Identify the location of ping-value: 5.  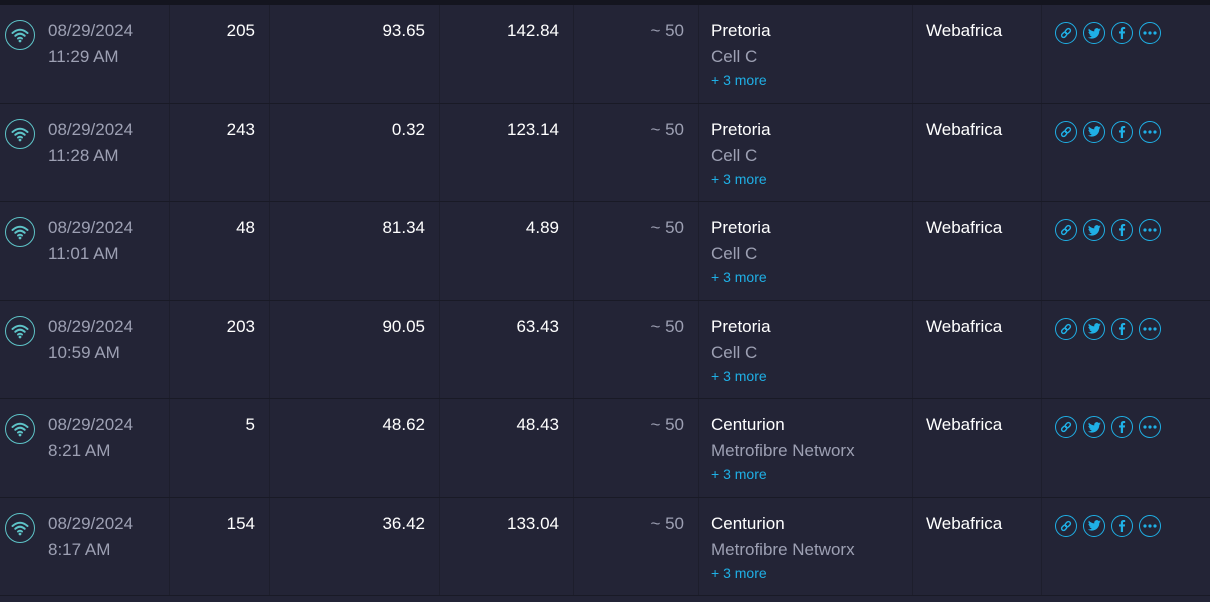
(250, 424).